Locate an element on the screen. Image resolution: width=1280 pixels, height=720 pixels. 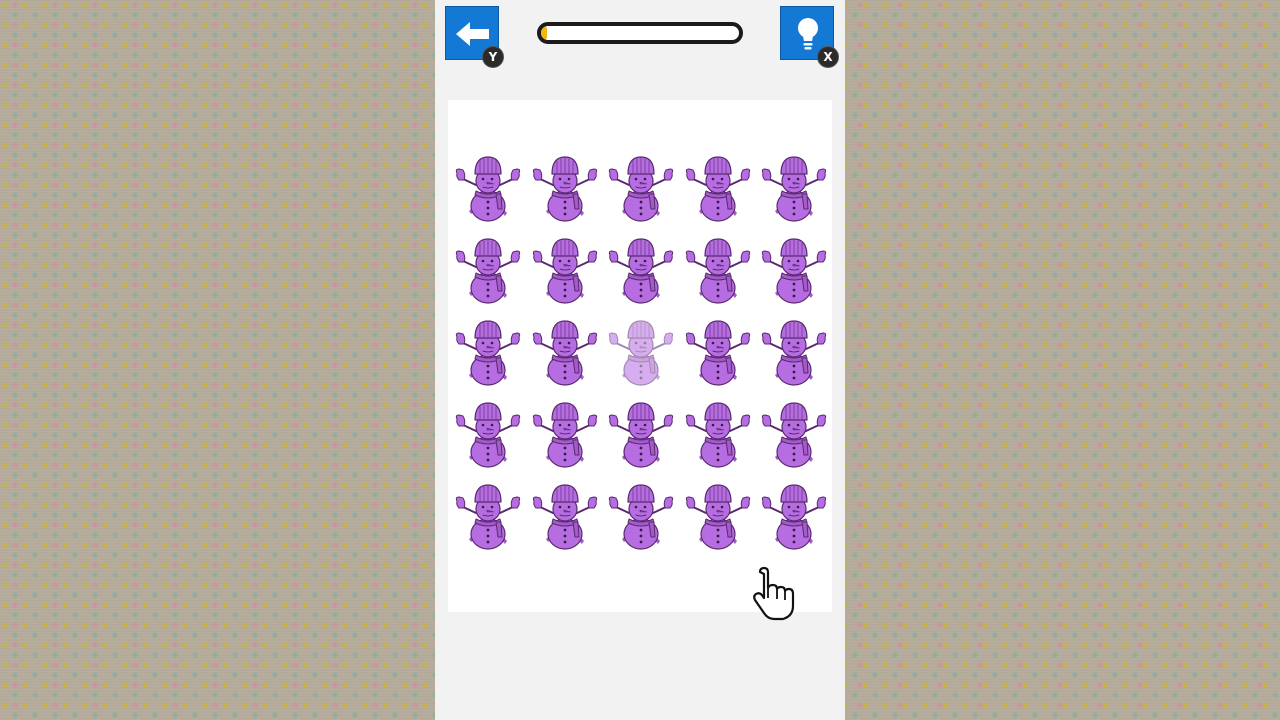
snowman-odd-one is located at coordinates (641, 351).